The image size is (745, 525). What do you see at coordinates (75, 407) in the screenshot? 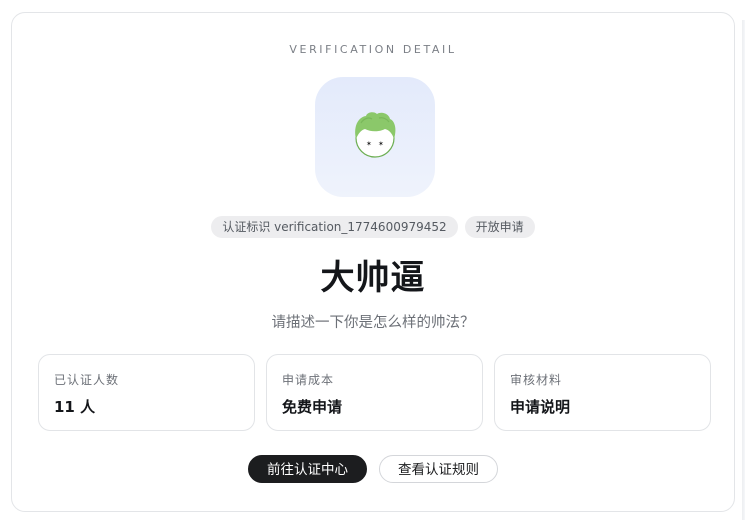
I see `stat-value: 11 人` at bounding box center [75, 407].